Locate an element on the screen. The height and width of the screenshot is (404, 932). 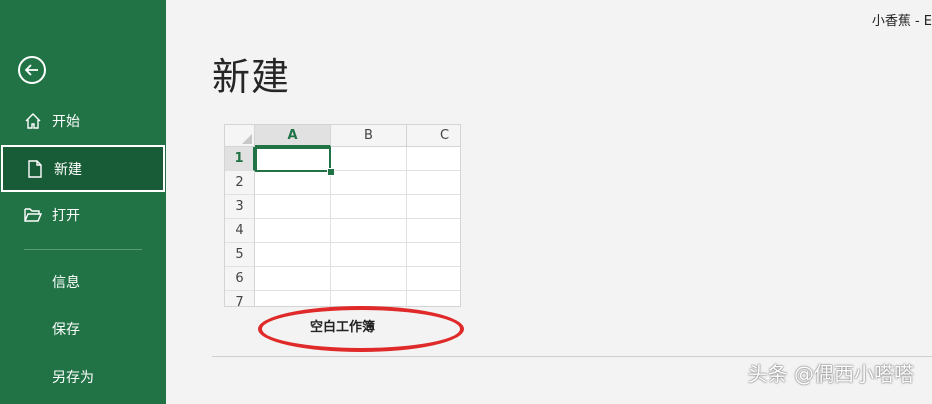
row-header: 6 is located at coordinates (240, 279).